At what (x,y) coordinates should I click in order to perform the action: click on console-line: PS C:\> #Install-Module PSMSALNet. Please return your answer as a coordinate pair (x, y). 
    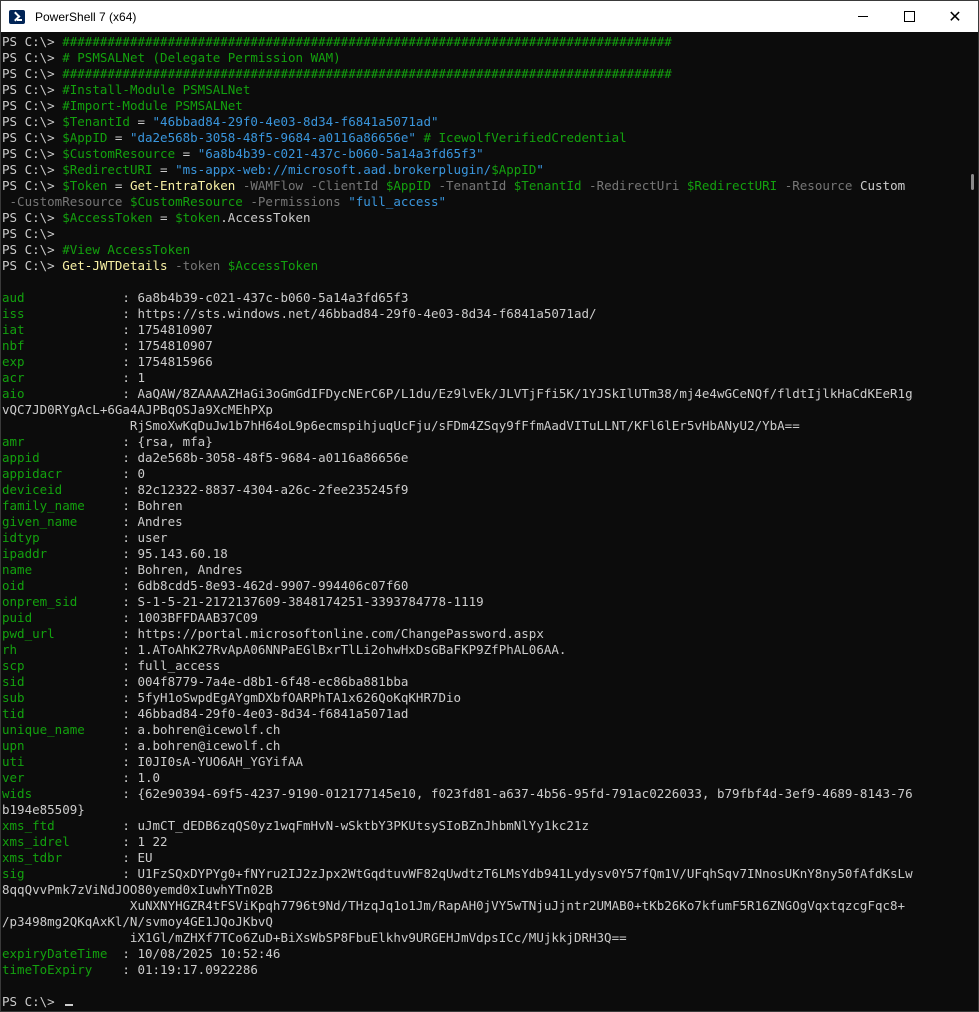
    Looking at the image, I should click on (484, 90).